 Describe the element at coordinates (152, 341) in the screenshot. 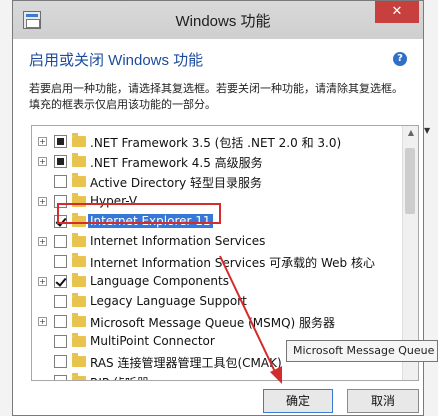

I see `feature-label: MultiPoint Connector` at that location.